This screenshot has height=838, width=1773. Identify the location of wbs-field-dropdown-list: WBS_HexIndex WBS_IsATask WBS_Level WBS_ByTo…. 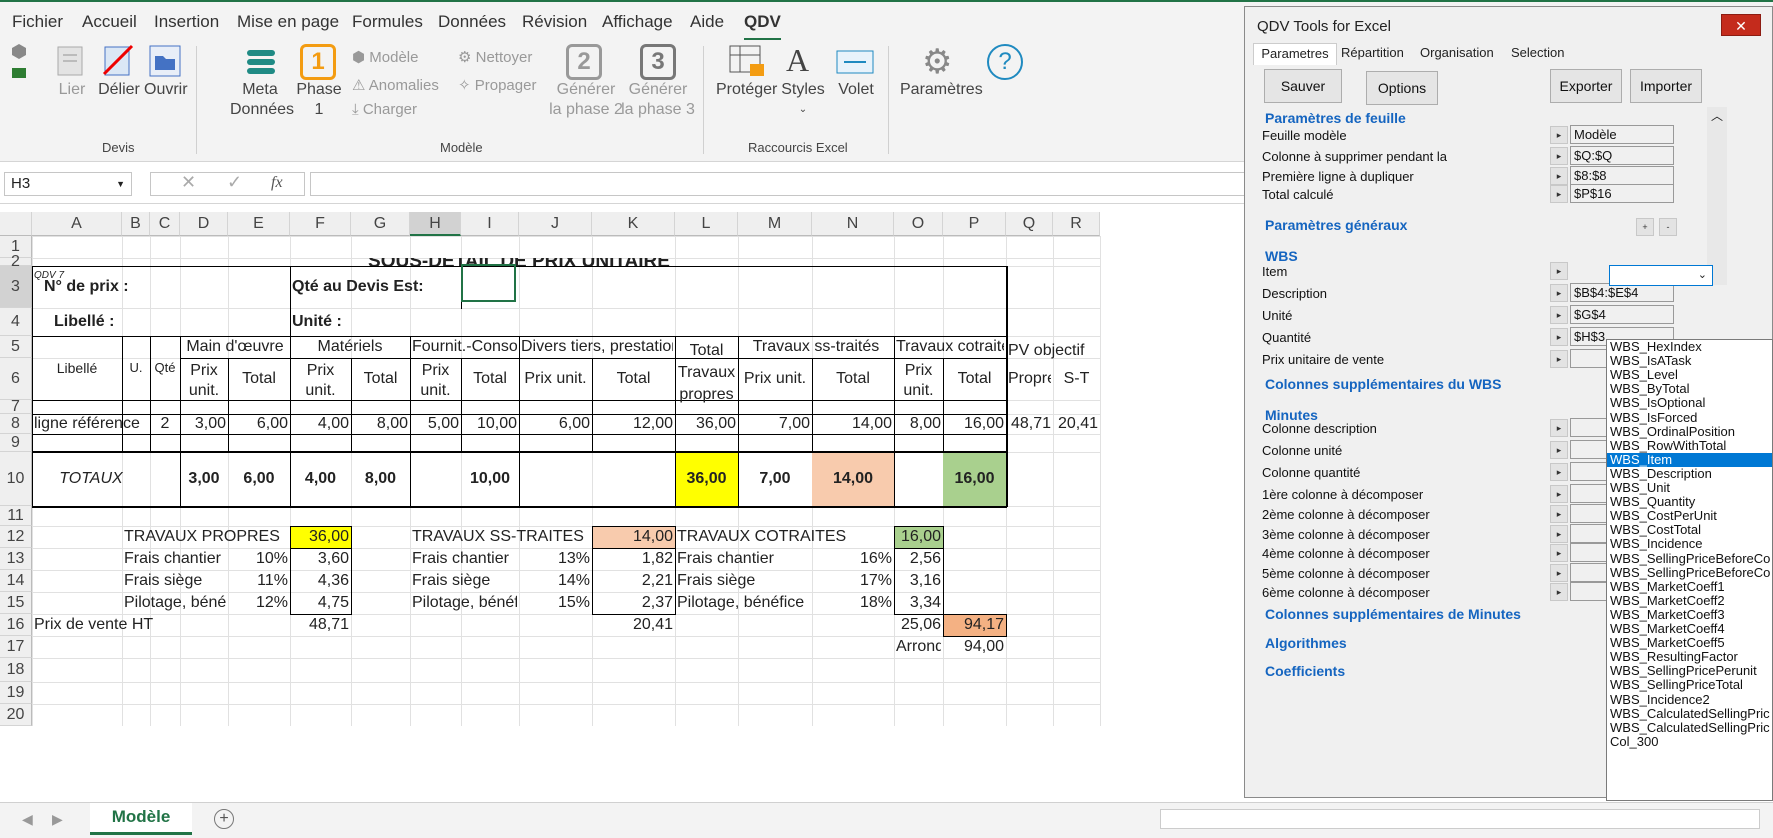
(1689, 570).